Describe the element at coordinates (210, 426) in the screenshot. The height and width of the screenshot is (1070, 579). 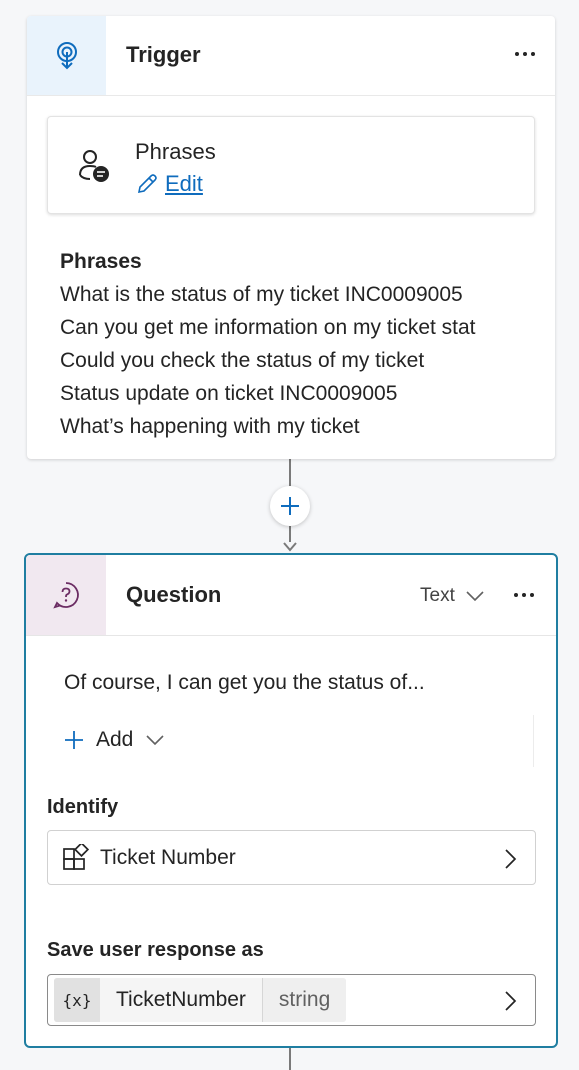
I see `phrase-item: What’s happening with my ticket` at that location.